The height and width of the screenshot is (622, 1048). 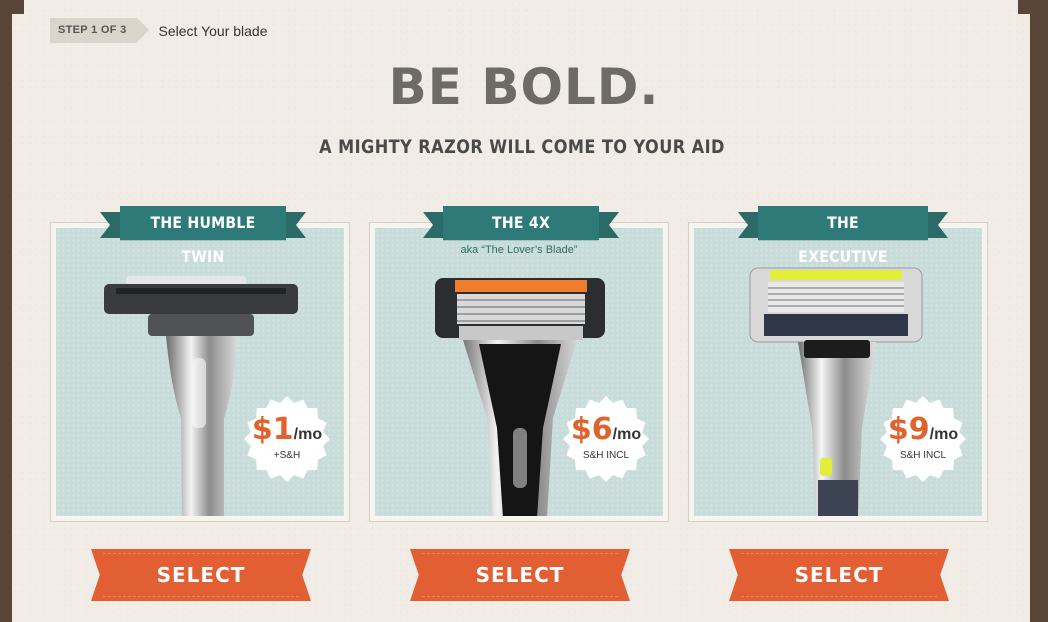 I want to click on product-name-ribbon: THE HUMBLE TWIN, so click(x=193, y=236).